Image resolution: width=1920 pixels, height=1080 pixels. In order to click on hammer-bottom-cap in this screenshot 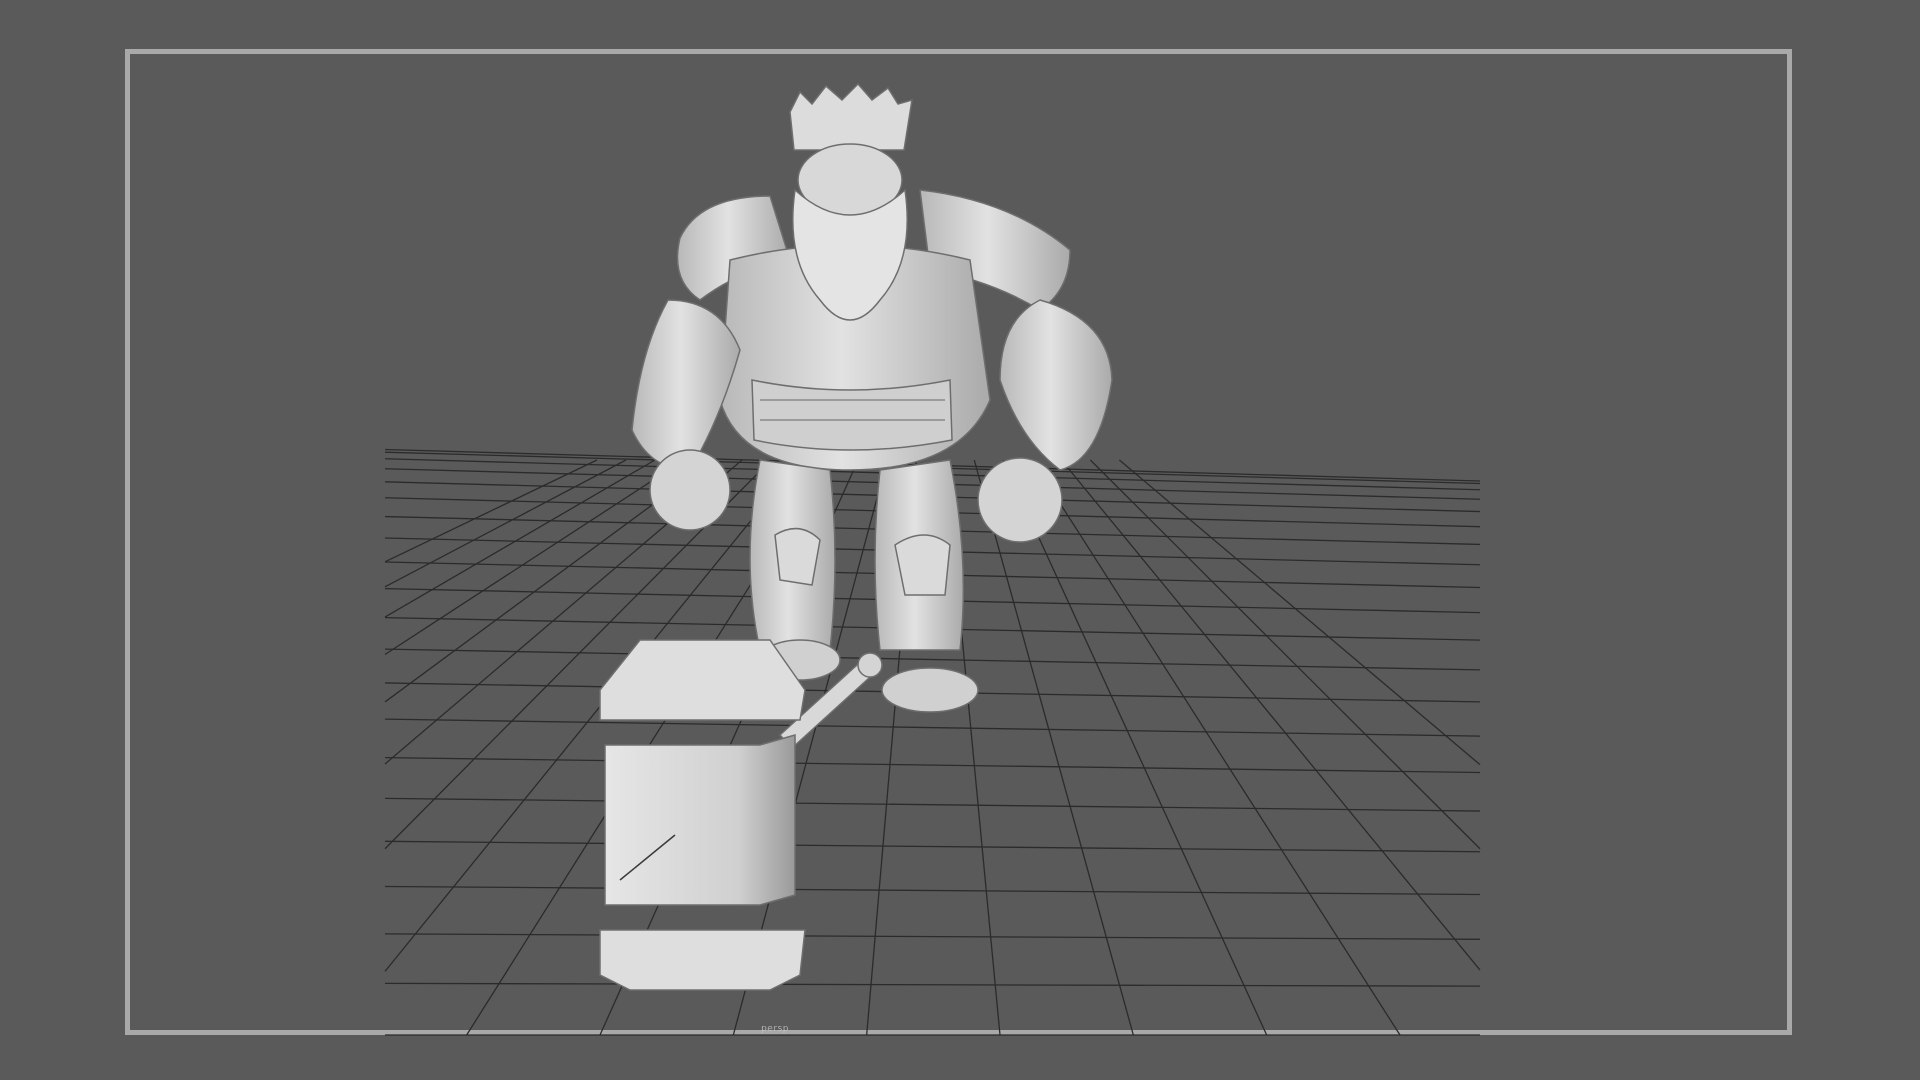, I will do `click(702, 960)`.